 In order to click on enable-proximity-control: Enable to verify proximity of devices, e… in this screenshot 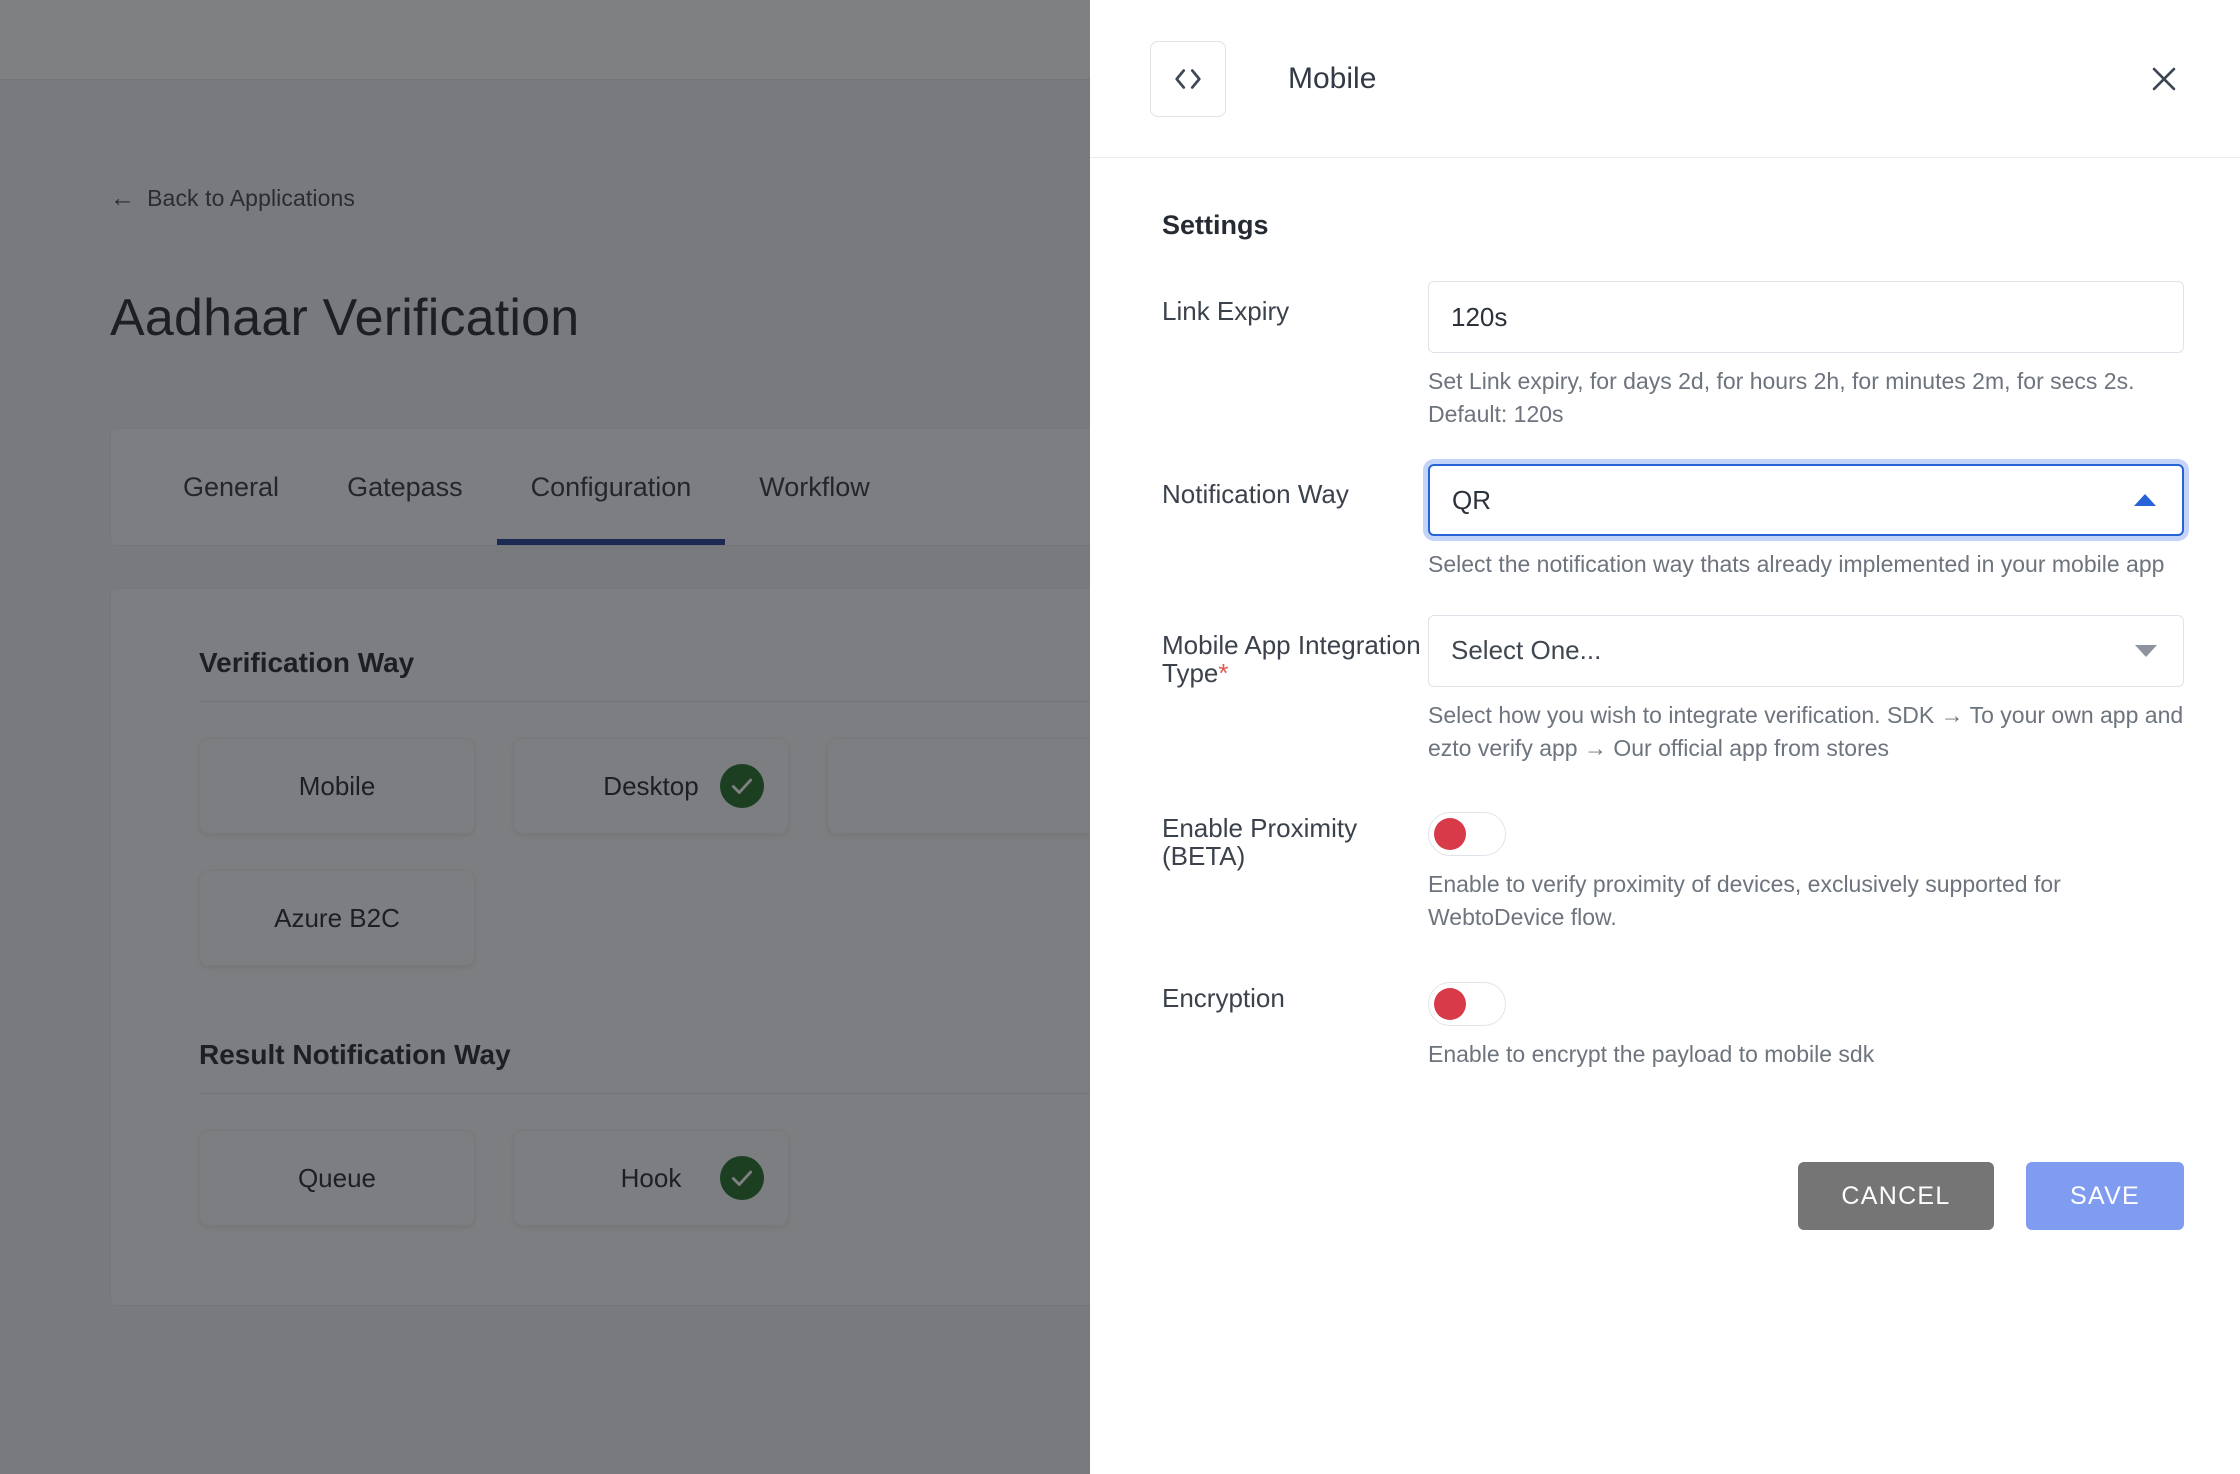, I will do `click(1806, 877)`.